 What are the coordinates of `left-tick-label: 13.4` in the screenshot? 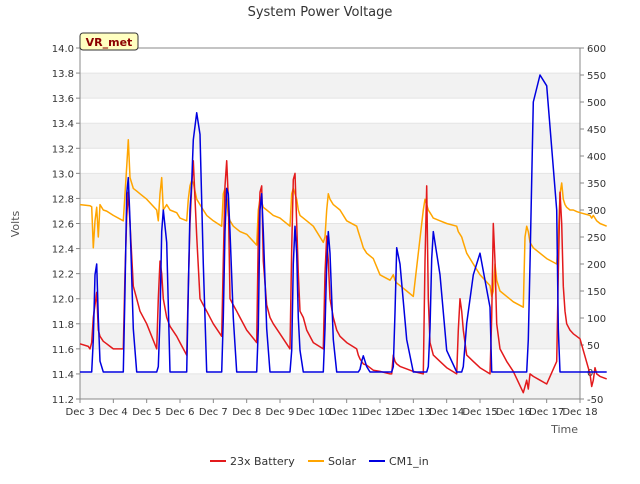 It's located at (63, 124).